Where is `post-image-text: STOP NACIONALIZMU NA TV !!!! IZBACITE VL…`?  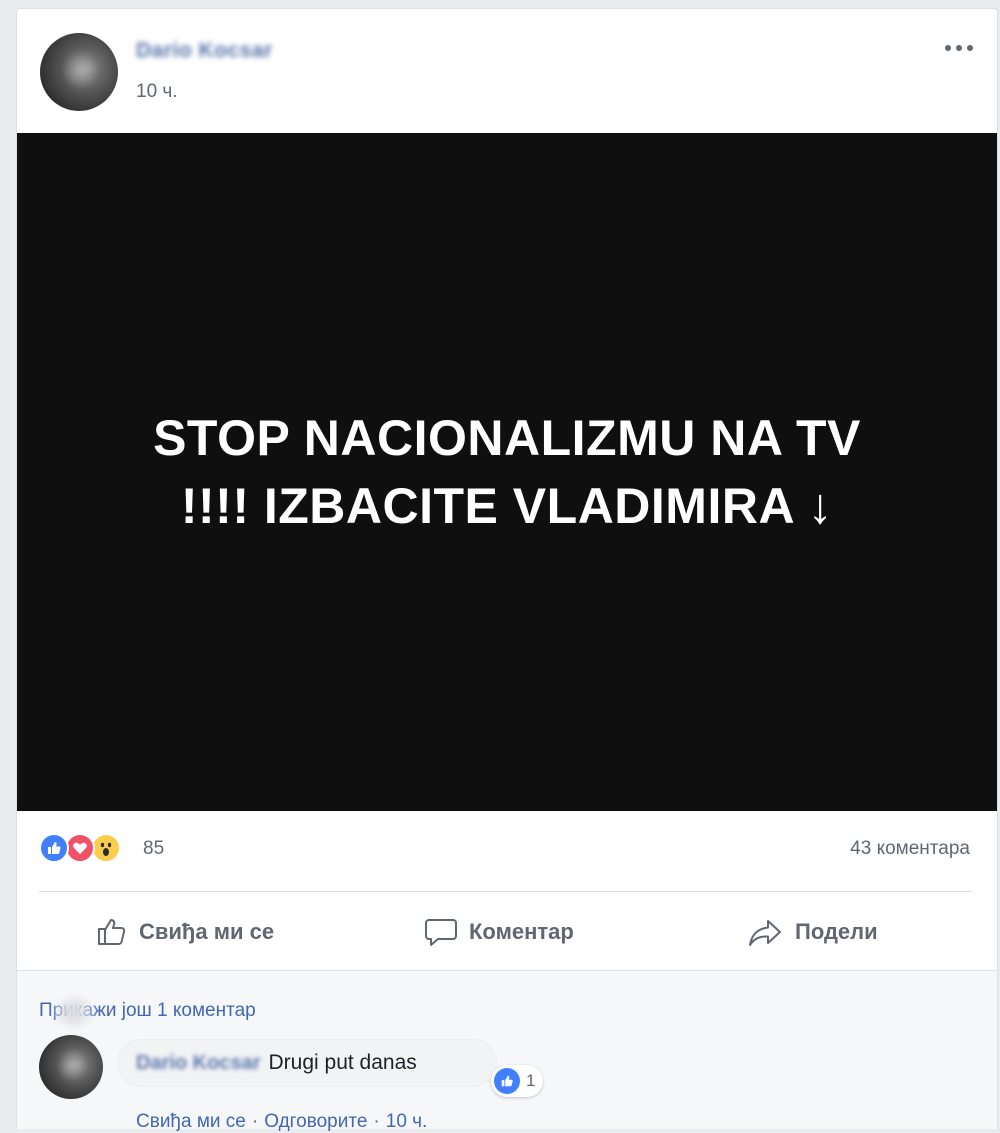
post-image-text: STOP NACIONALIZMU NA TV !!!! IZBACITE VL… is located at coordinates (507, 472).